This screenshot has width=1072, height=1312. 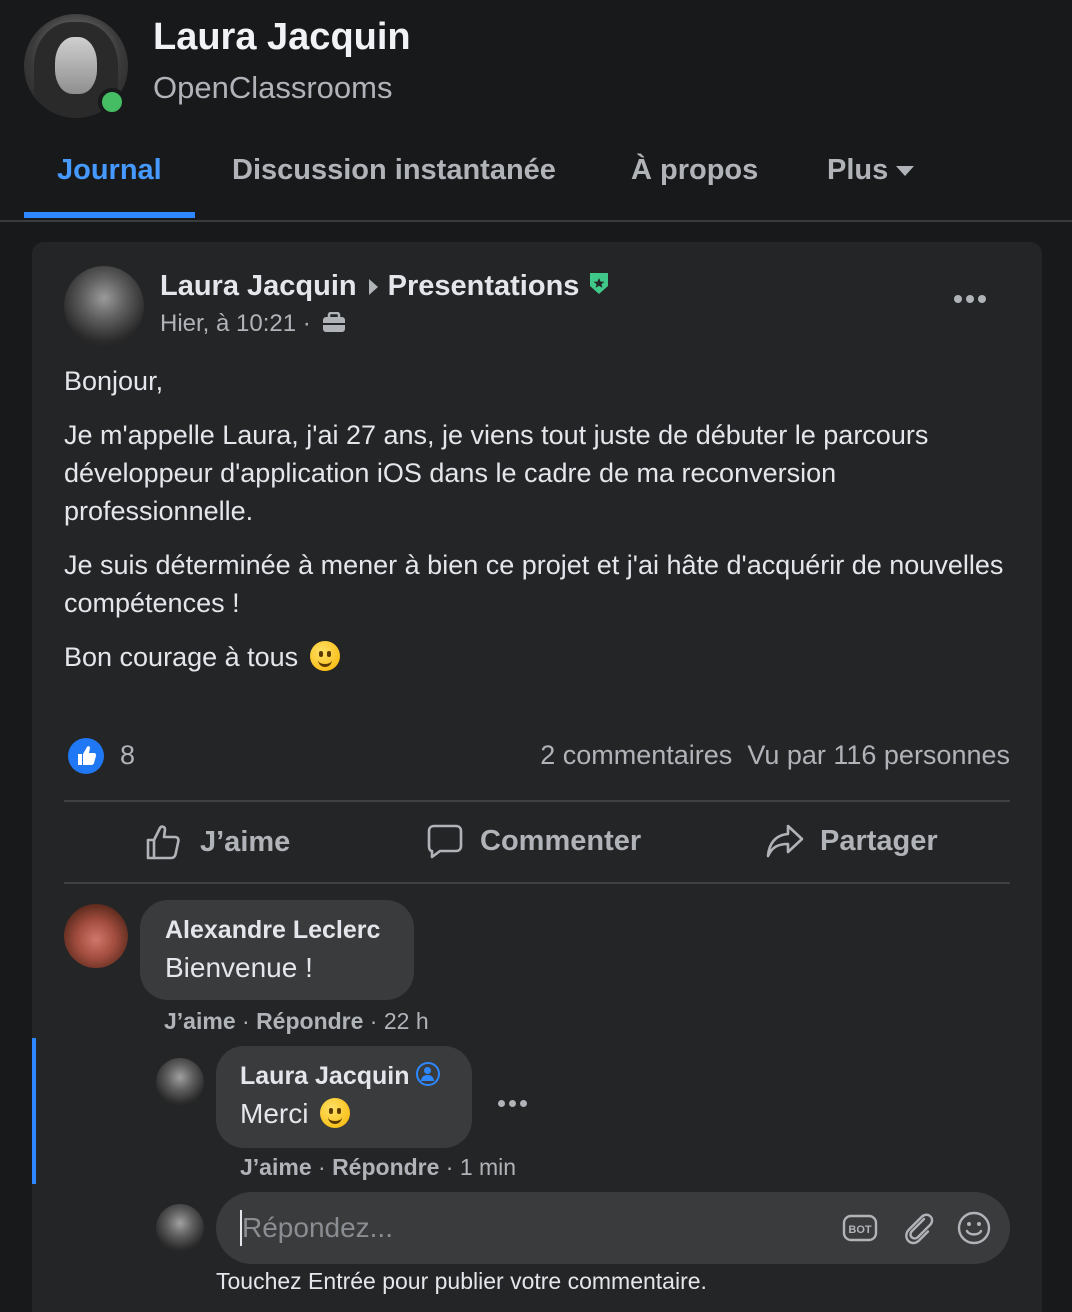 I want to click on post-group-name: Presentations, so click(x=484, y=286).